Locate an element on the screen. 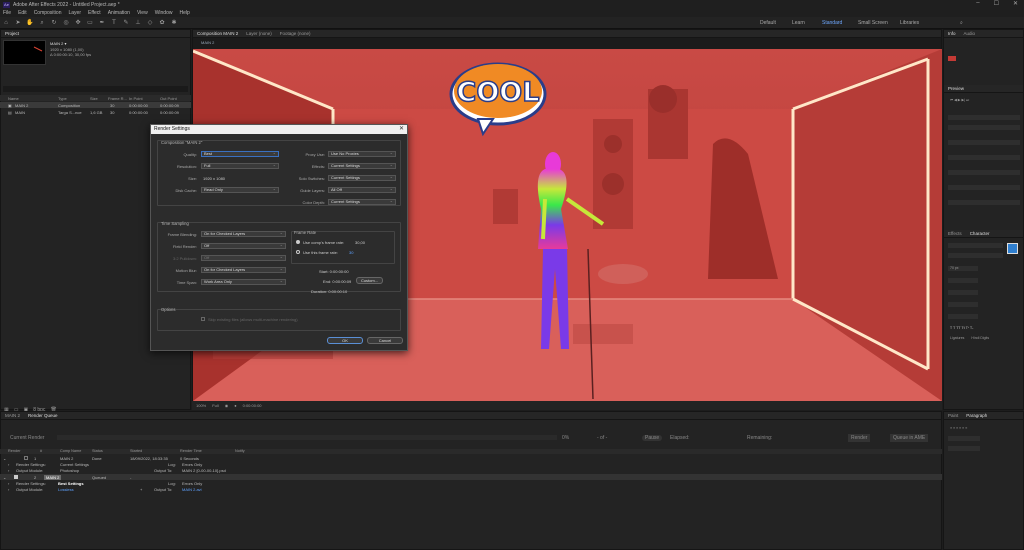 Image resolution: width=1024 pixels, height=550 pixels. menu-help: Help is located at coordinates (184, 13).